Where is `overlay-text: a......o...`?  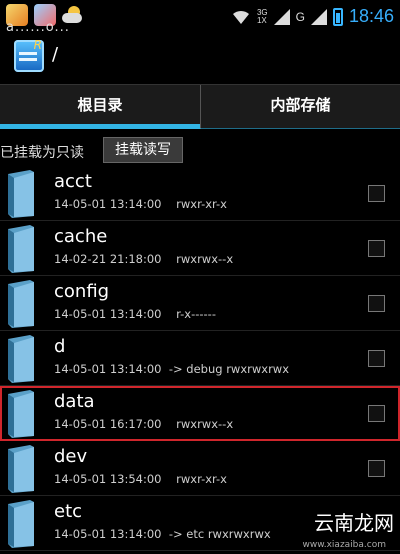
overlay-text: a......o... is located at coordinates (38, 27).